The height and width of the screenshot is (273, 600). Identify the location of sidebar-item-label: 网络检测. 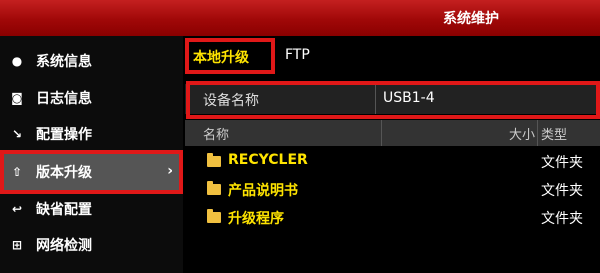
(64, 246).